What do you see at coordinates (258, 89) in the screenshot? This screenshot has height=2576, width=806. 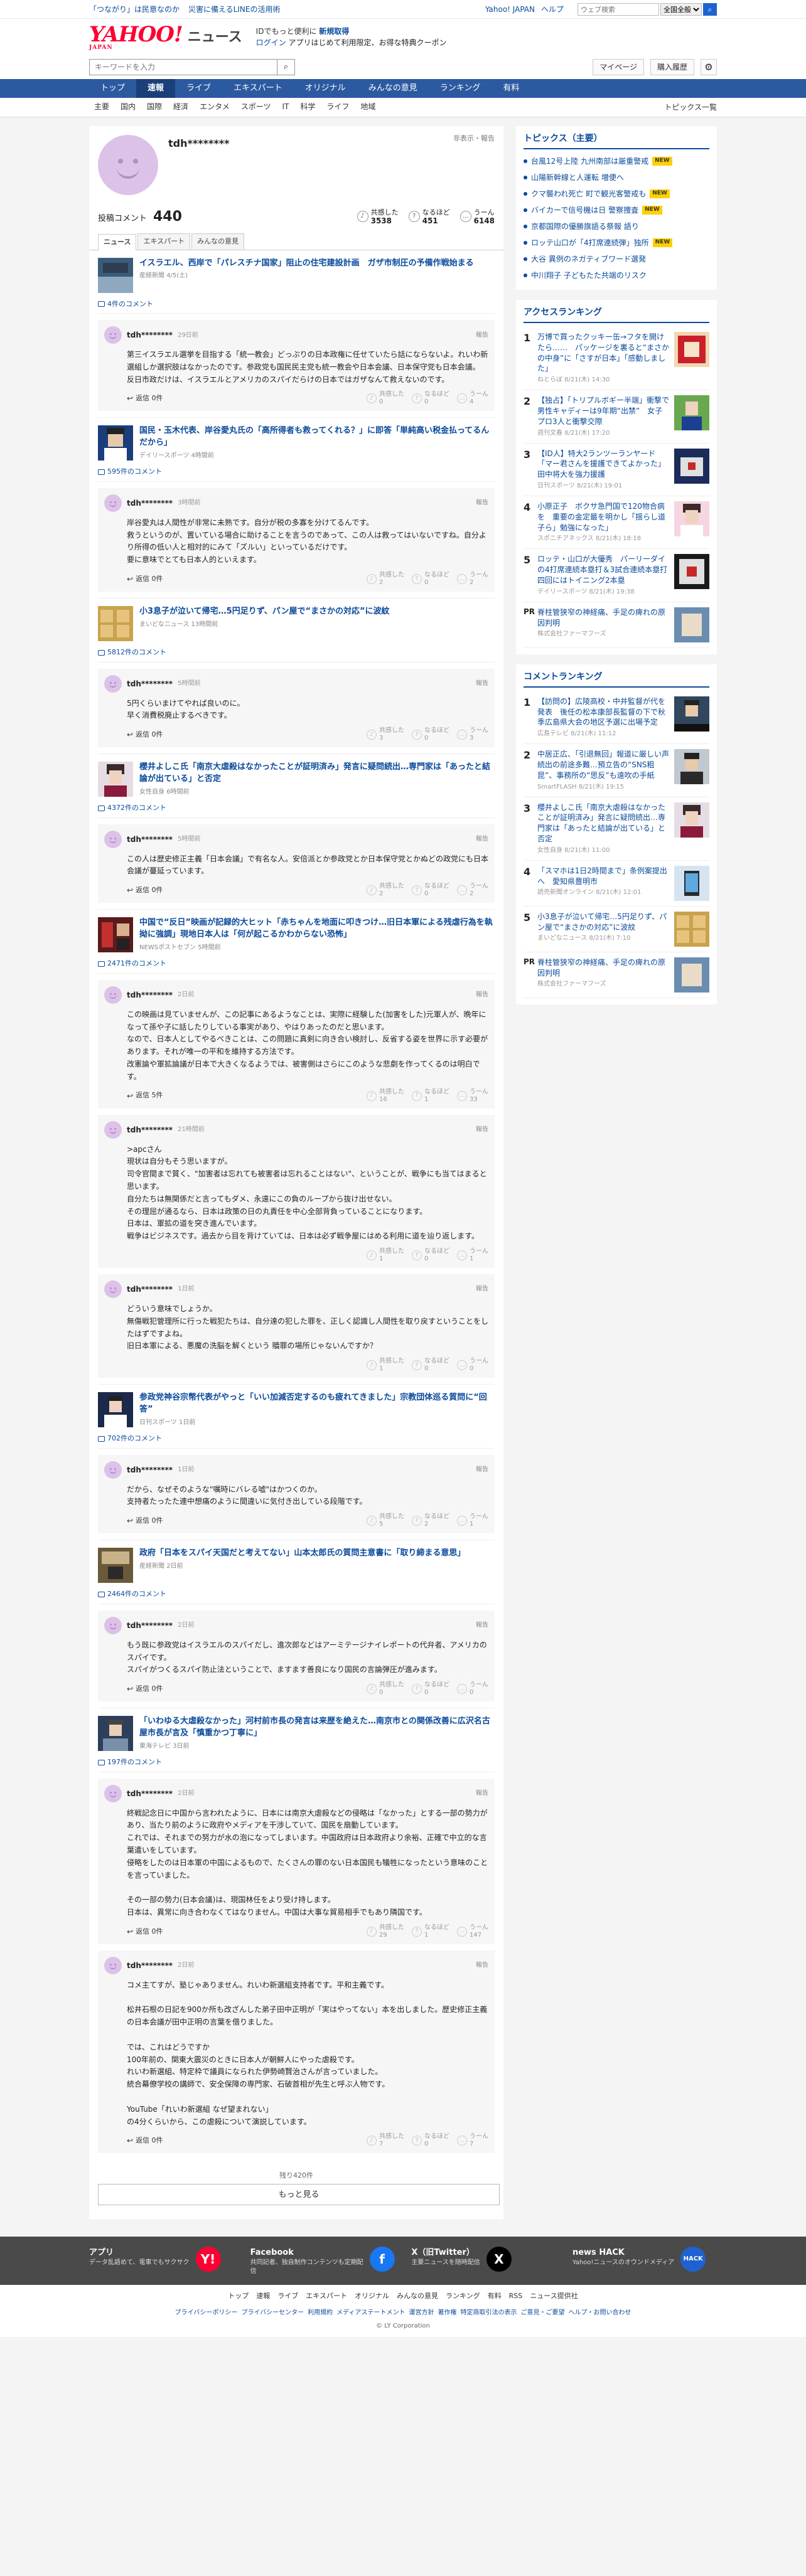 I see `nav-tab: エキスパート` at bounding box center [258, 89].